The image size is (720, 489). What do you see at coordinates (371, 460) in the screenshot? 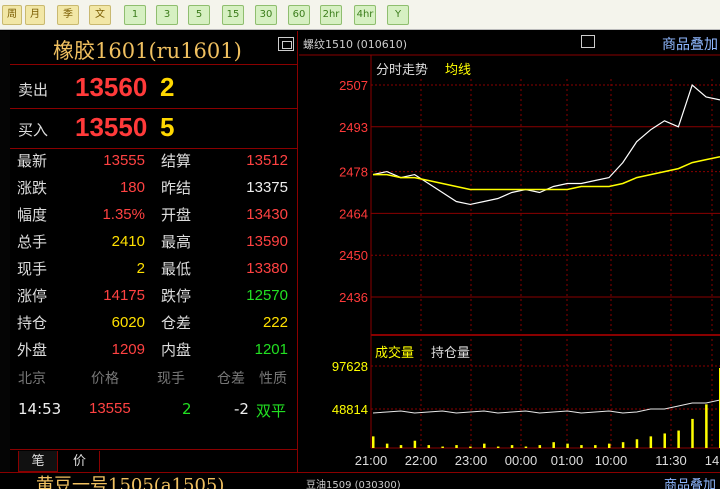
I see `time-tick-label: 21:00` at bounding box center [371, 460].